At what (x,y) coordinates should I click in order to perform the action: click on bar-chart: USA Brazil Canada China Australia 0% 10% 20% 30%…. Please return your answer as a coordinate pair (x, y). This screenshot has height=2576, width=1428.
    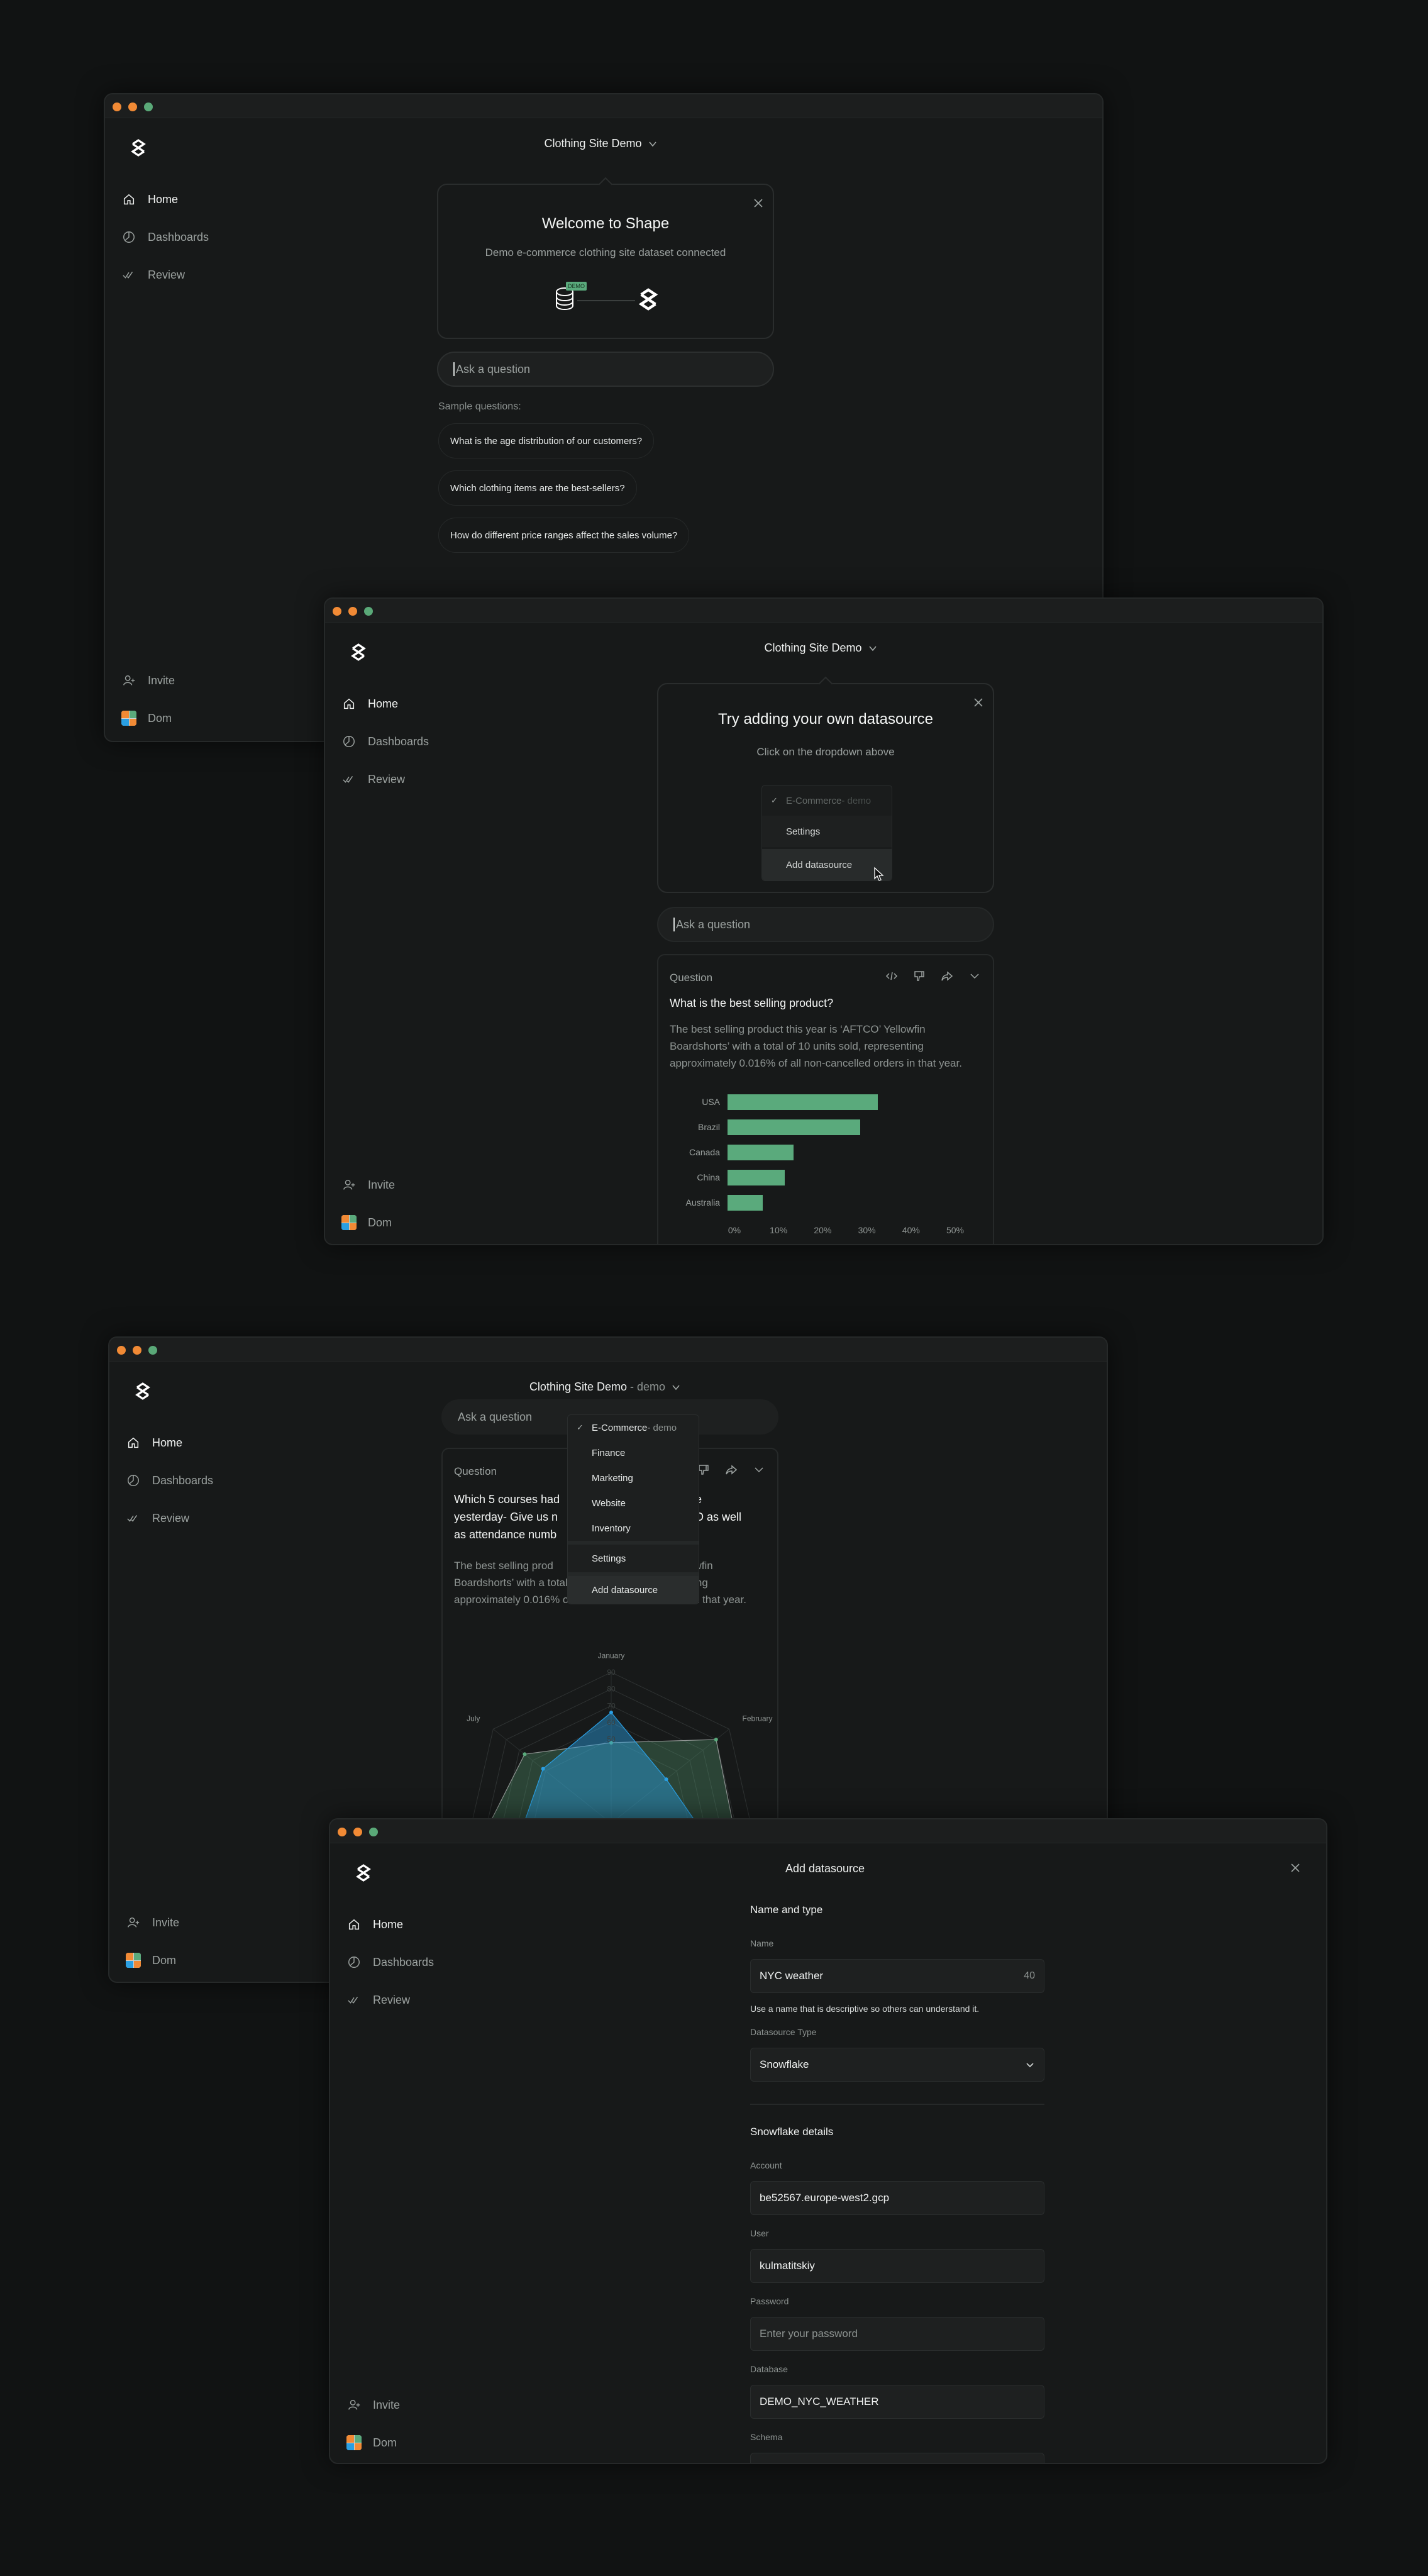
    Looking at the image, I should click on (825, 1162).